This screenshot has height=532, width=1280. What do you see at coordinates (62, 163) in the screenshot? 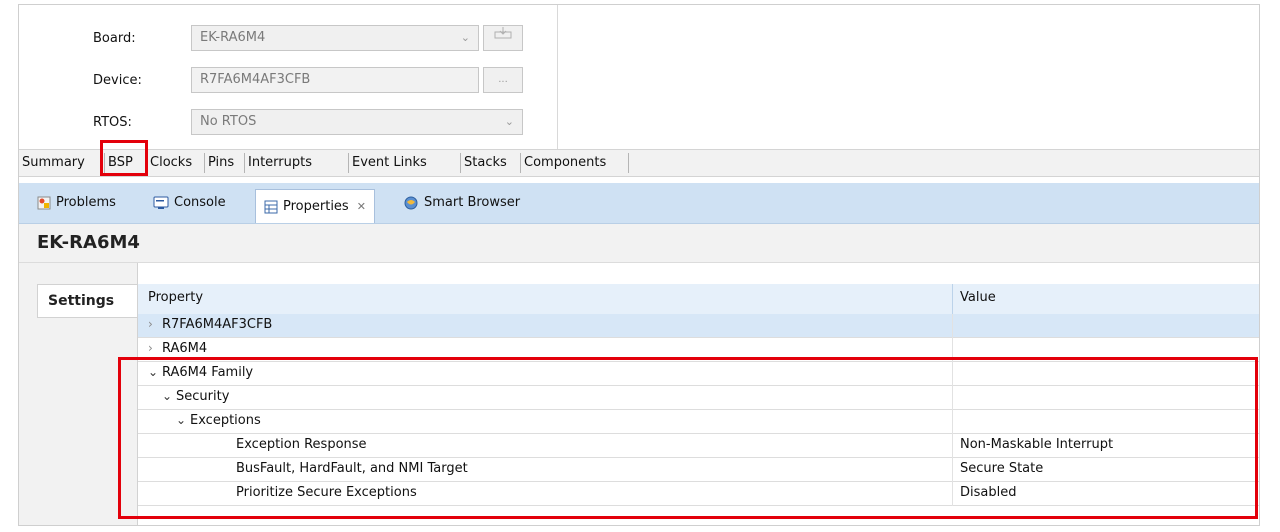
I see `tab-summary: Summary` at bounding box center [62, 163].